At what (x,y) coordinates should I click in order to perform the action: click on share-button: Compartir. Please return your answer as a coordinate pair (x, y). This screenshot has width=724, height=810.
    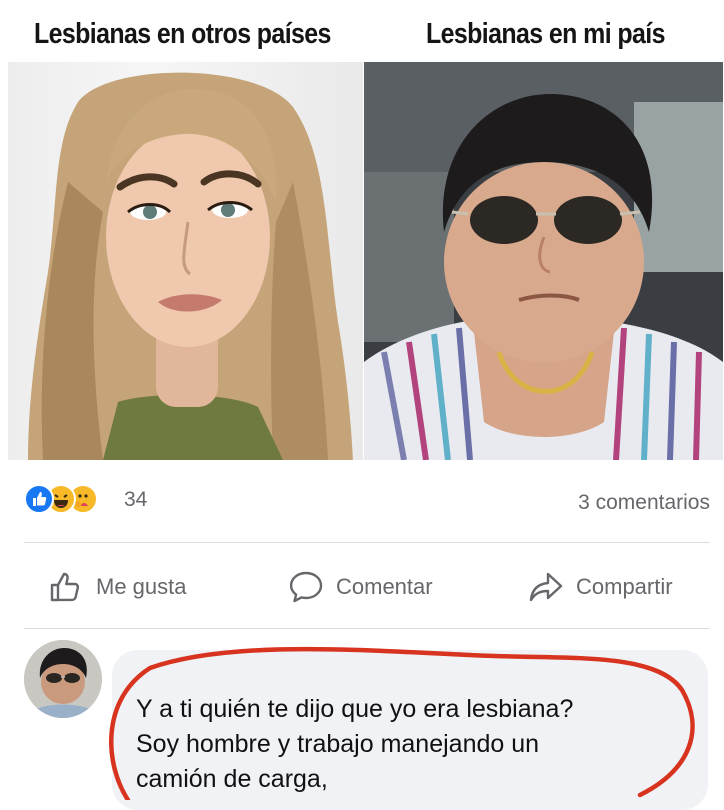
    Looking at the image, I should click on (600, 587).